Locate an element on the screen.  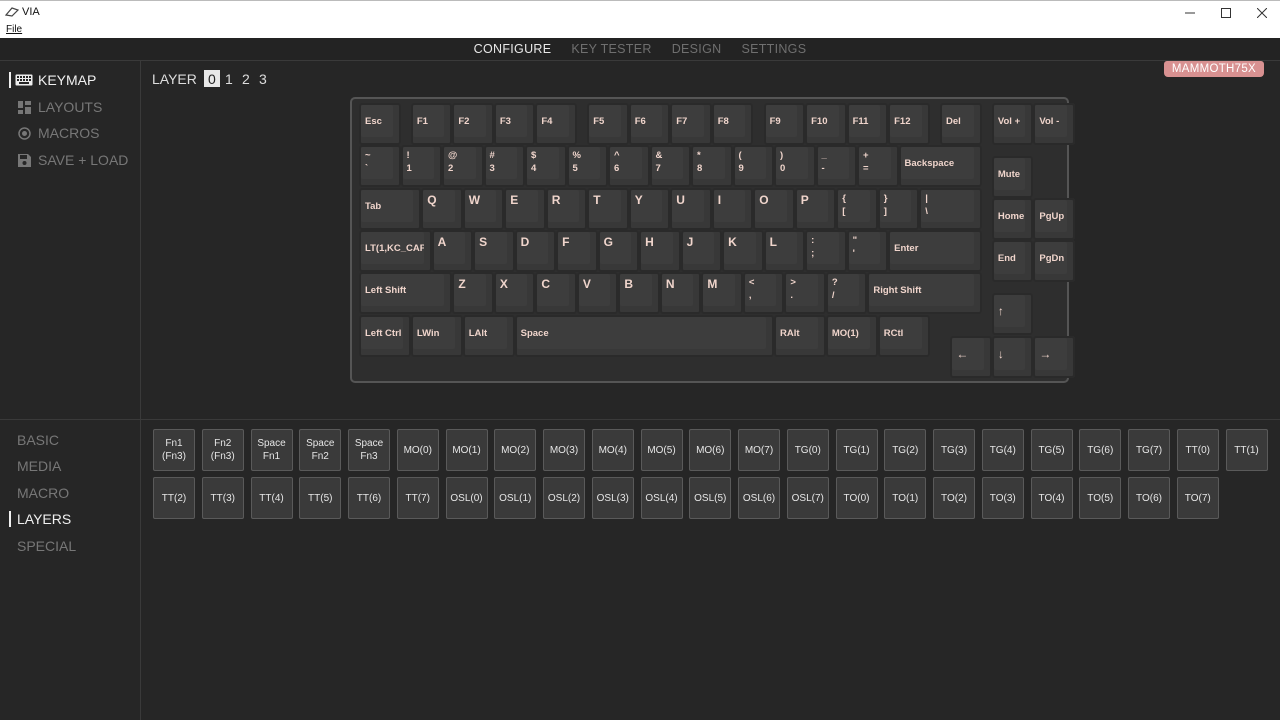
key-r4-k4: V is located at coordinates (597, 293).